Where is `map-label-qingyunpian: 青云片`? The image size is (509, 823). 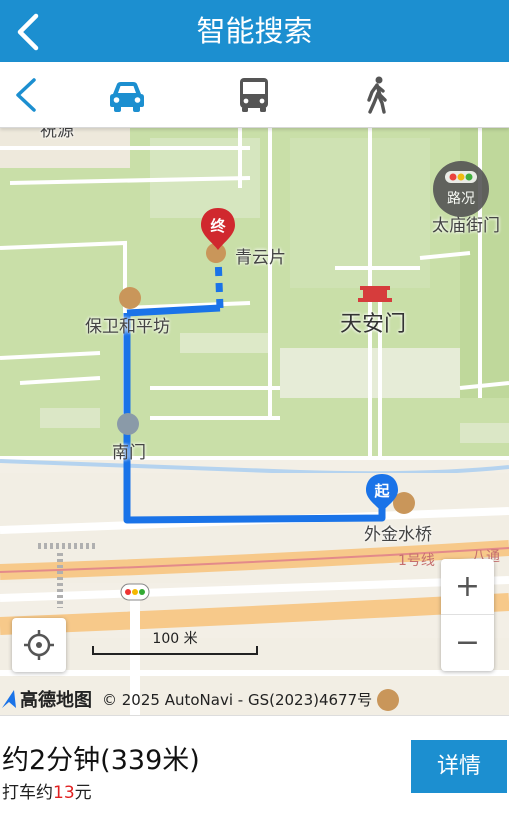
map-label-qingyunpian: 青云片 is located at coordinates (260, 258).